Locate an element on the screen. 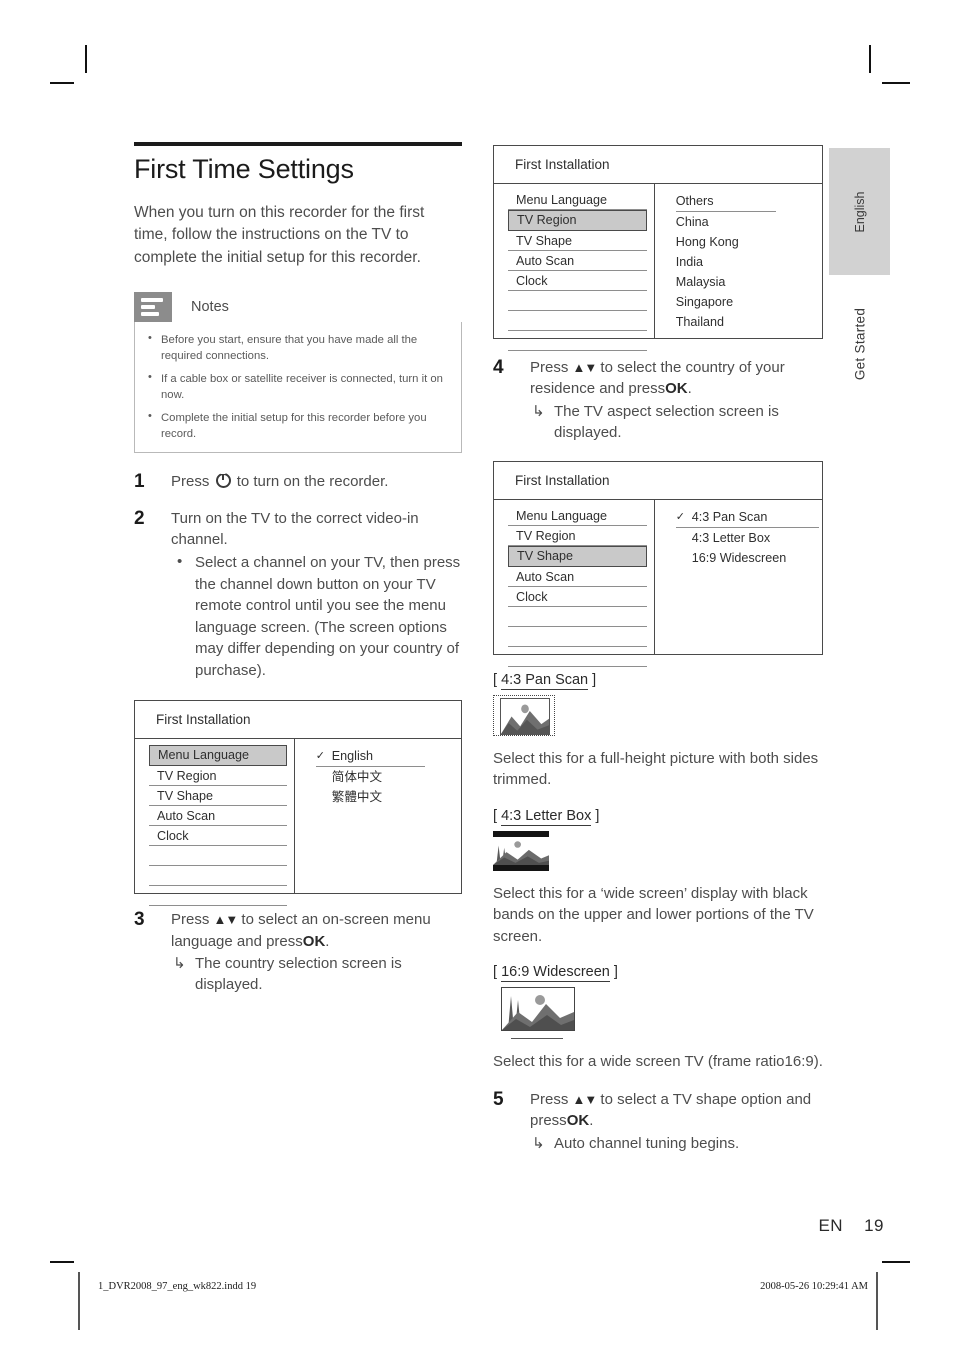  osd-option-china: China is located at coordinates (749, 222).